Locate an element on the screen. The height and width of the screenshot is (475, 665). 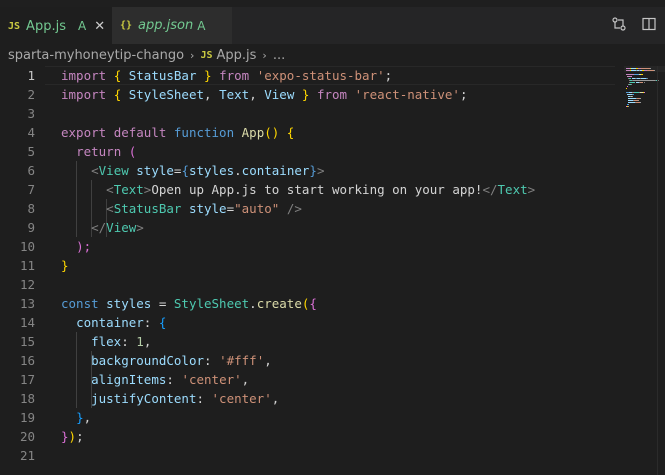
tab-app-json: {} app.json A is located at coordinates (172, 25).